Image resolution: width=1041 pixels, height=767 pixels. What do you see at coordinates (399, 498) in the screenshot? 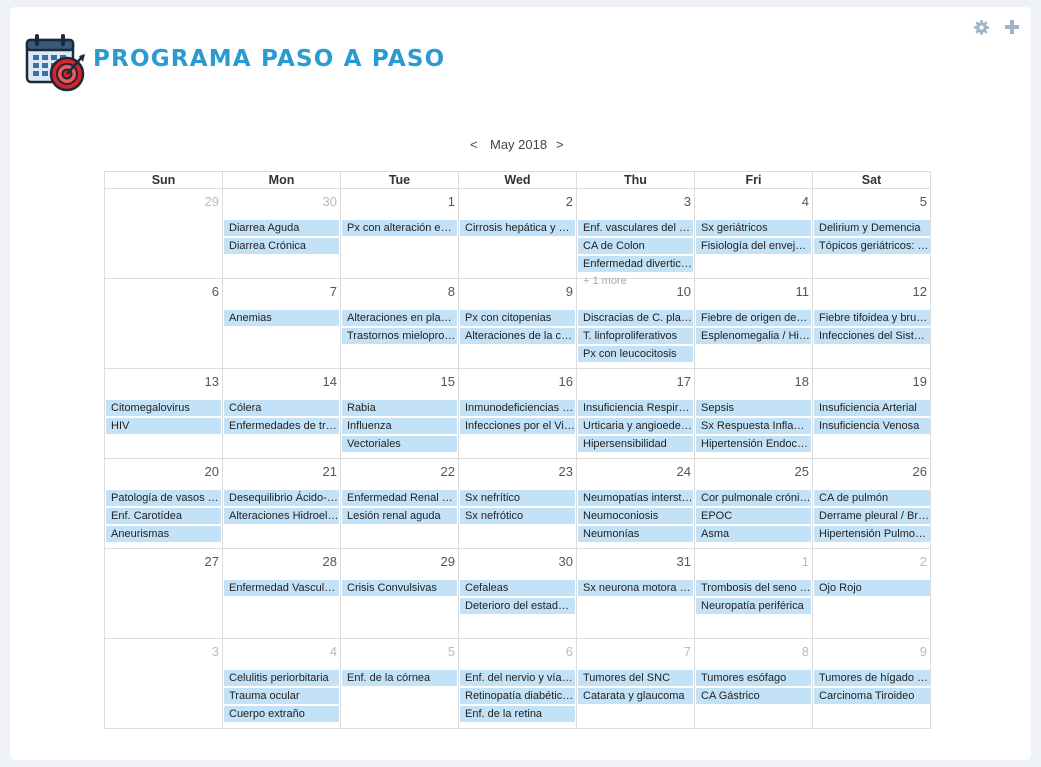
I see `calendar-event: Enfermedad Renal Crónica` at bounding box center [399, 498].